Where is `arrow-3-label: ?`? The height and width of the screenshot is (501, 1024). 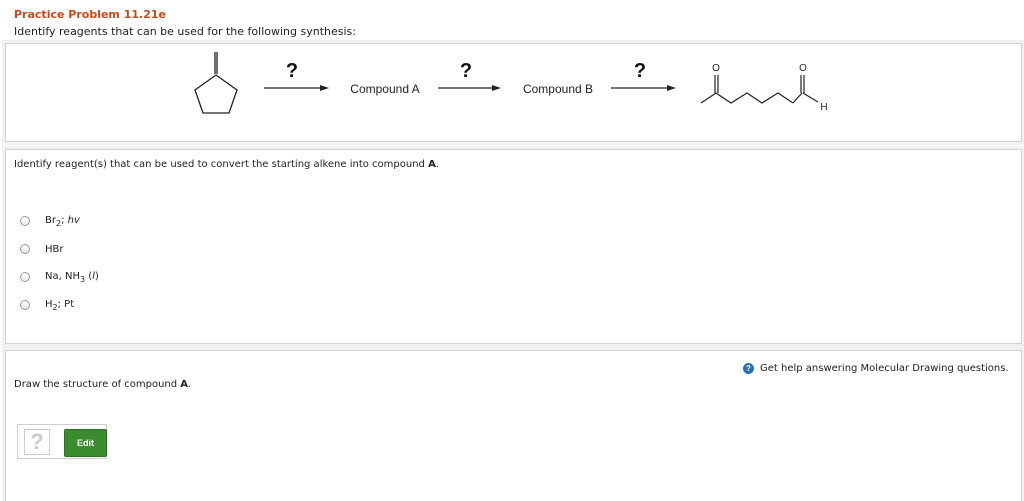 arrow-3-label: ? is located at coordinates (640, 71).